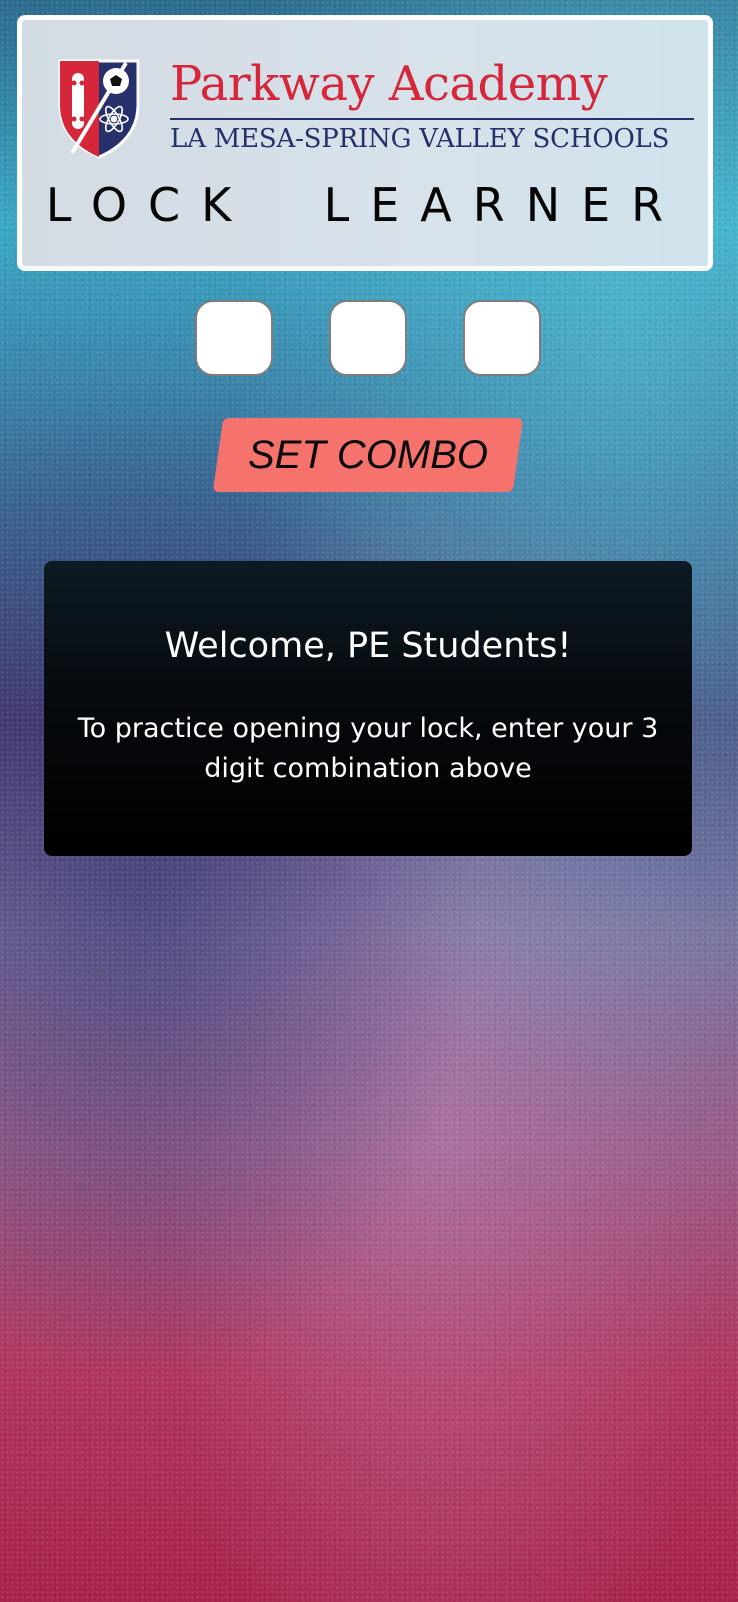 The height and width of the screenshot is (1602, 738). I want to click on combo-digit-2-input, so click(368, 338).